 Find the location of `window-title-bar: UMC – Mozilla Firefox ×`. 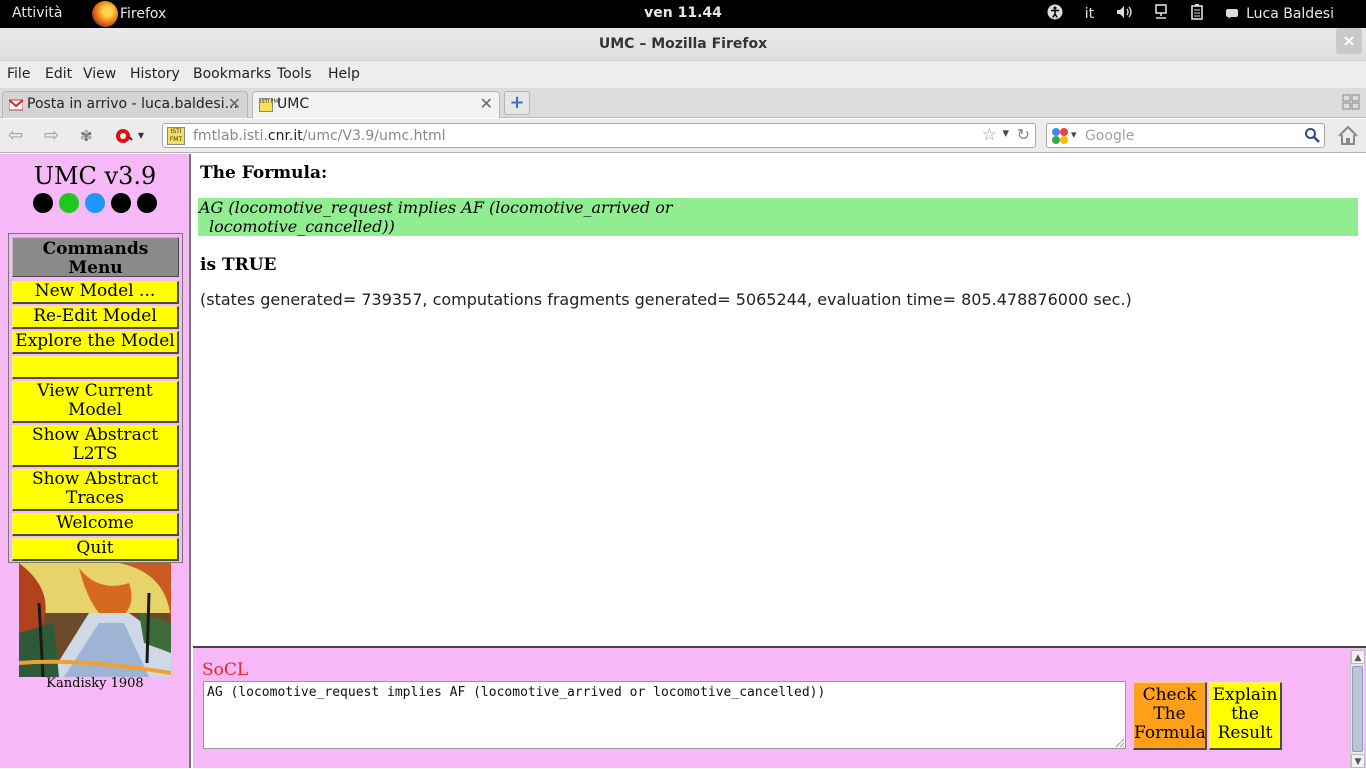

window-title-bar: UMC – Mozilla Firefox × is located at coordinates (683, 44).